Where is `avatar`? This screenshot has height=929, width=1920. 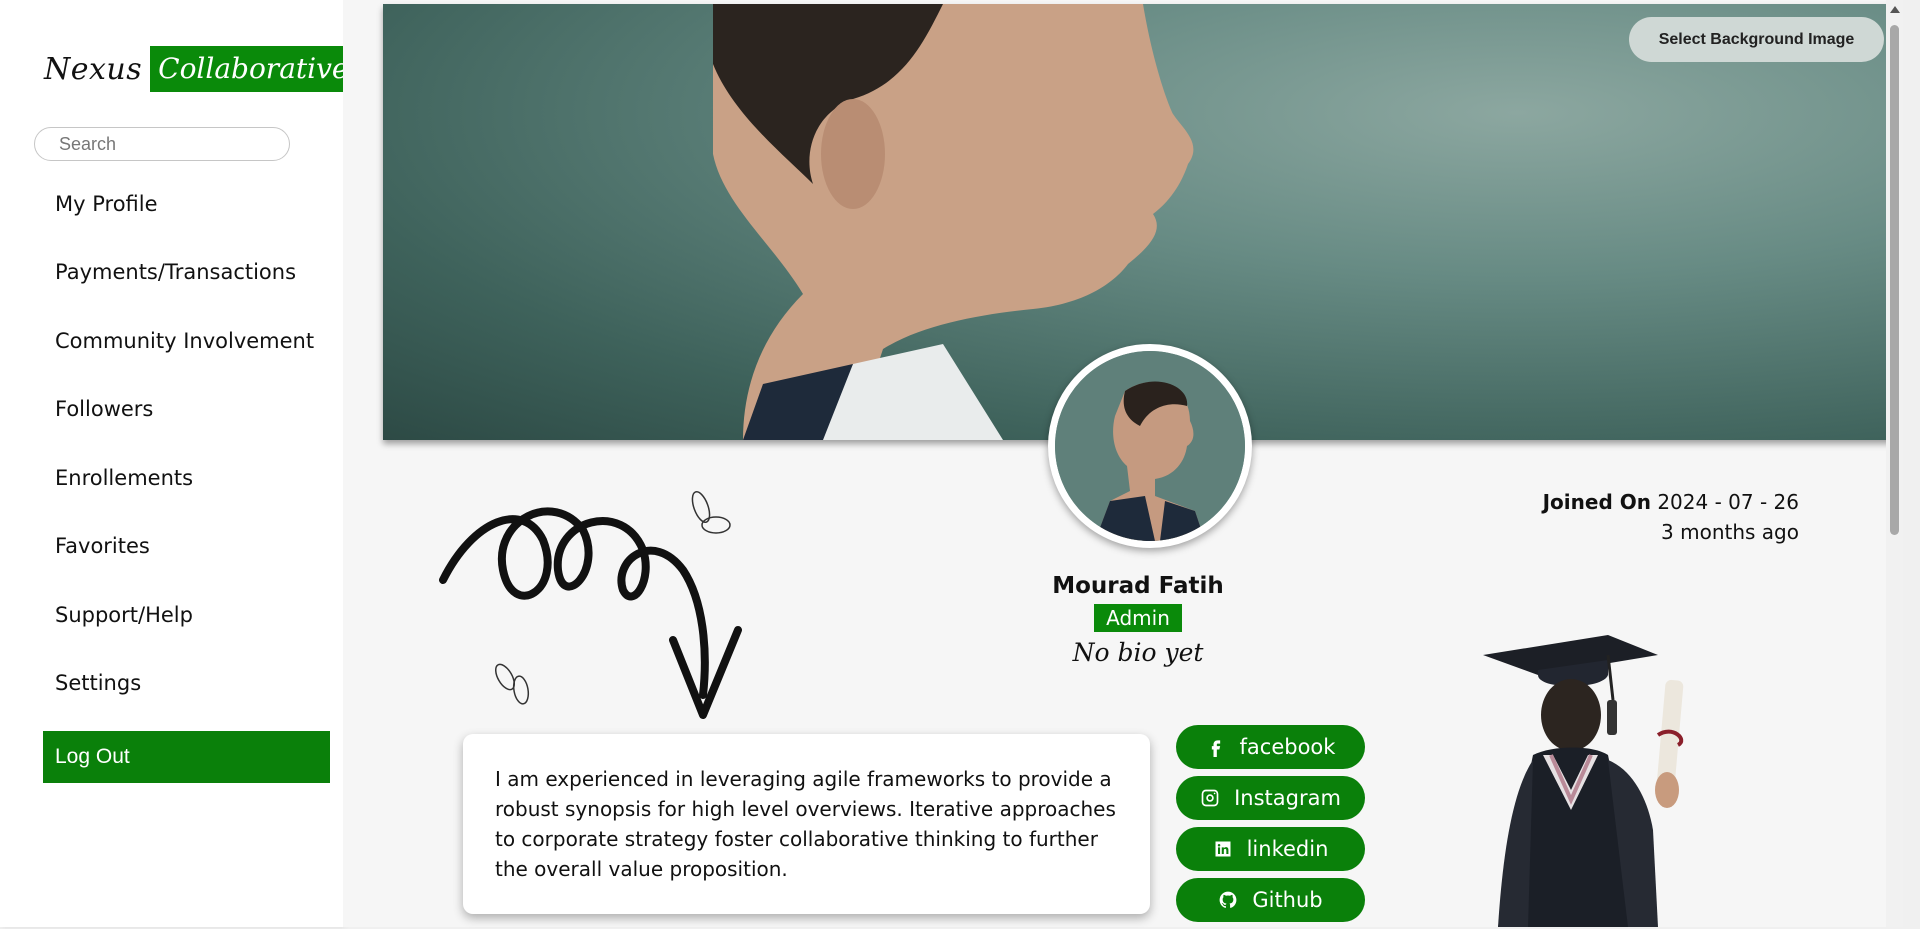 avatar is located at coordinates (1150, 446).